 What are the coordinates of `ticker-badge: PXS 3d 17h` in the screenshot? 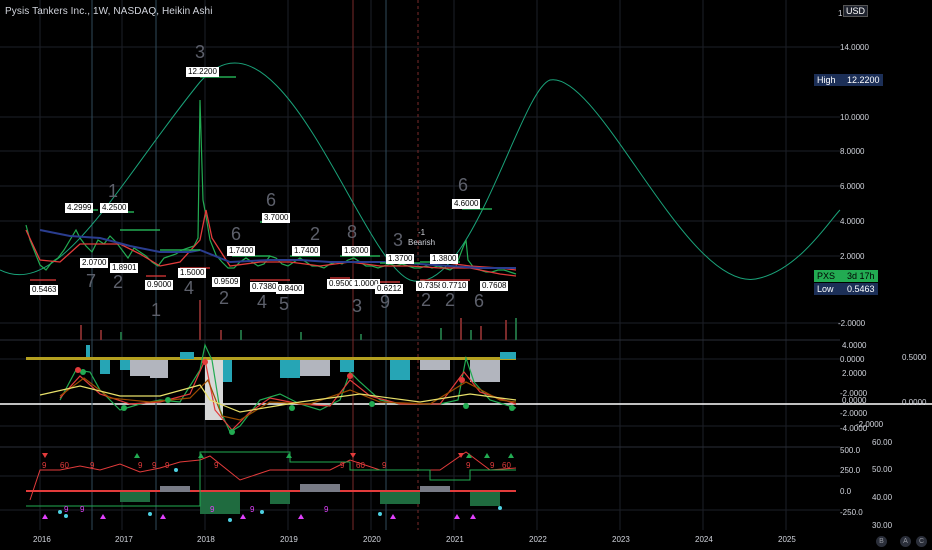 It's located at (846, 276).